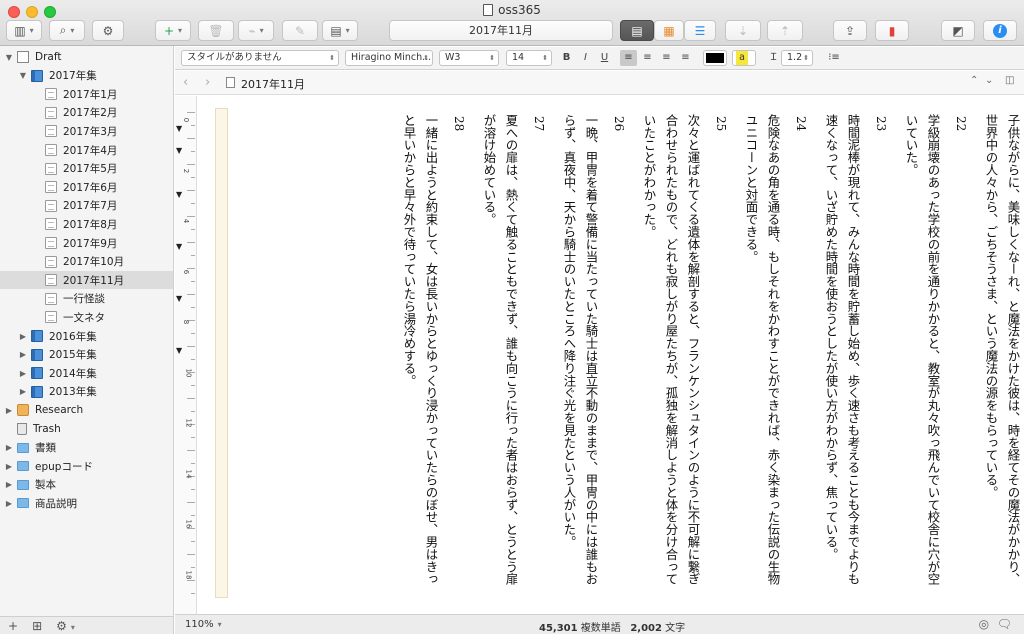 The image size is (1024, 634). I want to click on binder-item: 2017年3月, so click(86, 131).